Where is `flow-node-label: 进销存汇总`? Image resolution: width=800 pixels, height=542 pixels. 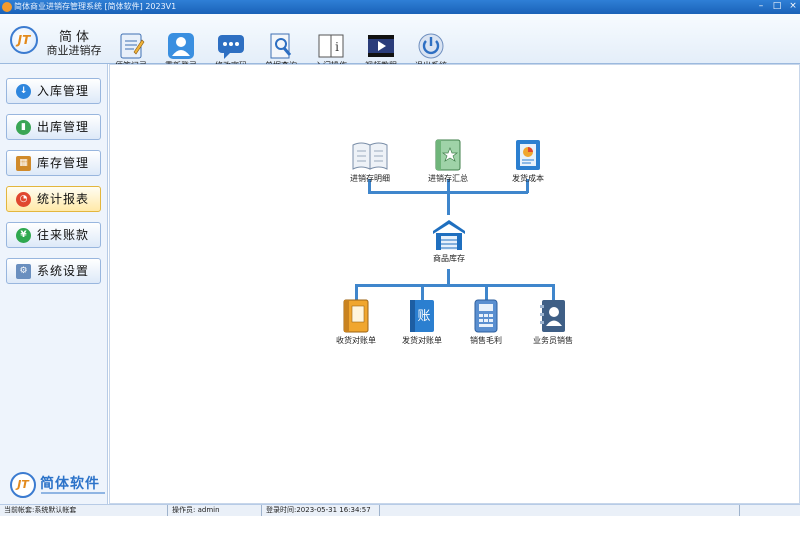 flow-node-label: 进销存汇总 is located at coordinates (448, 178).